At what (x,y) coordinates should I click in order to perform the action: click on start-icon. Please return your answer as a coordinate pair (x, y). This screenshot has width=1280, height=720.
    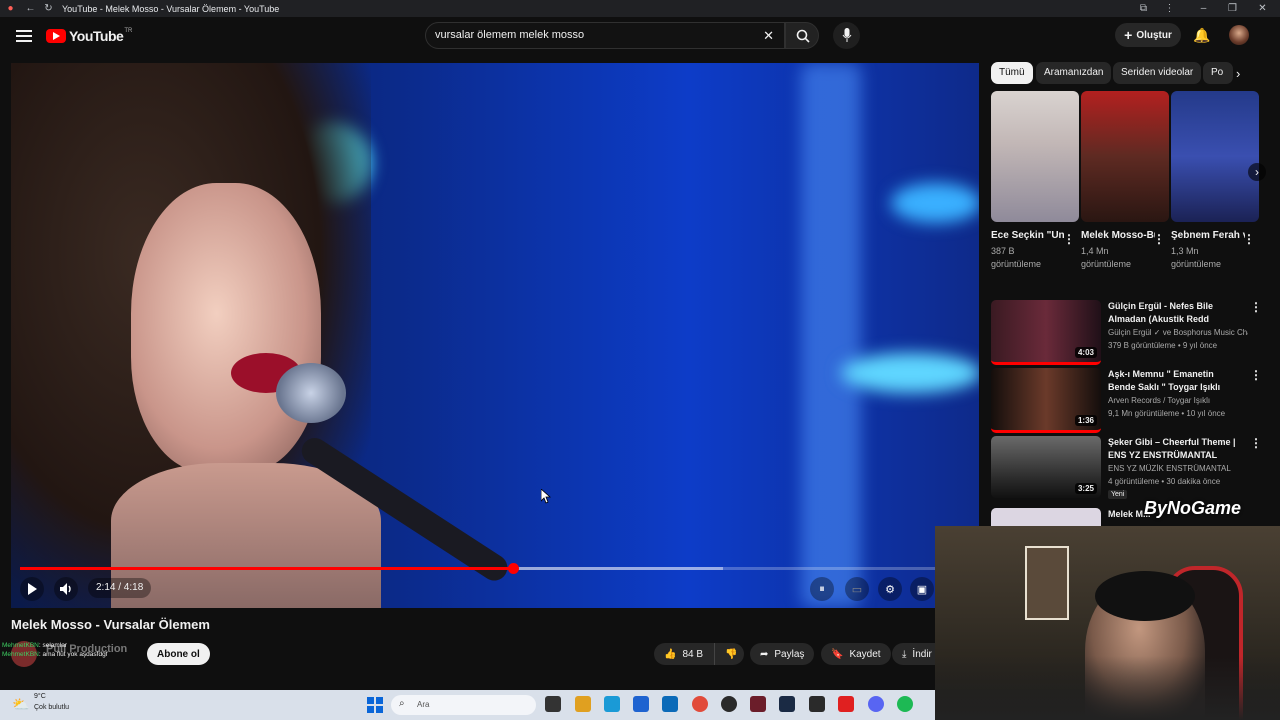
    Looking at the image, I should click on (375, 705).